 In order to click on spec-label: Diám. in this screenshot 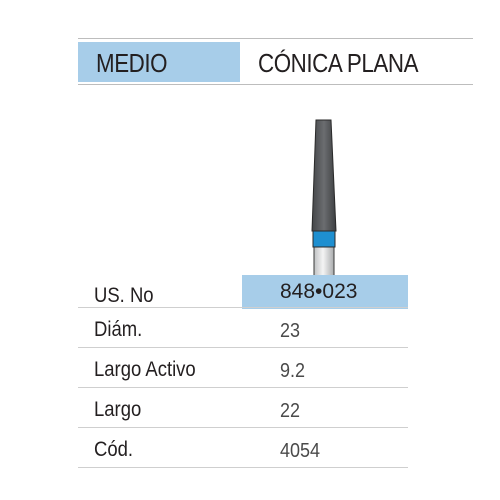, I will do `click(118, 329)`.